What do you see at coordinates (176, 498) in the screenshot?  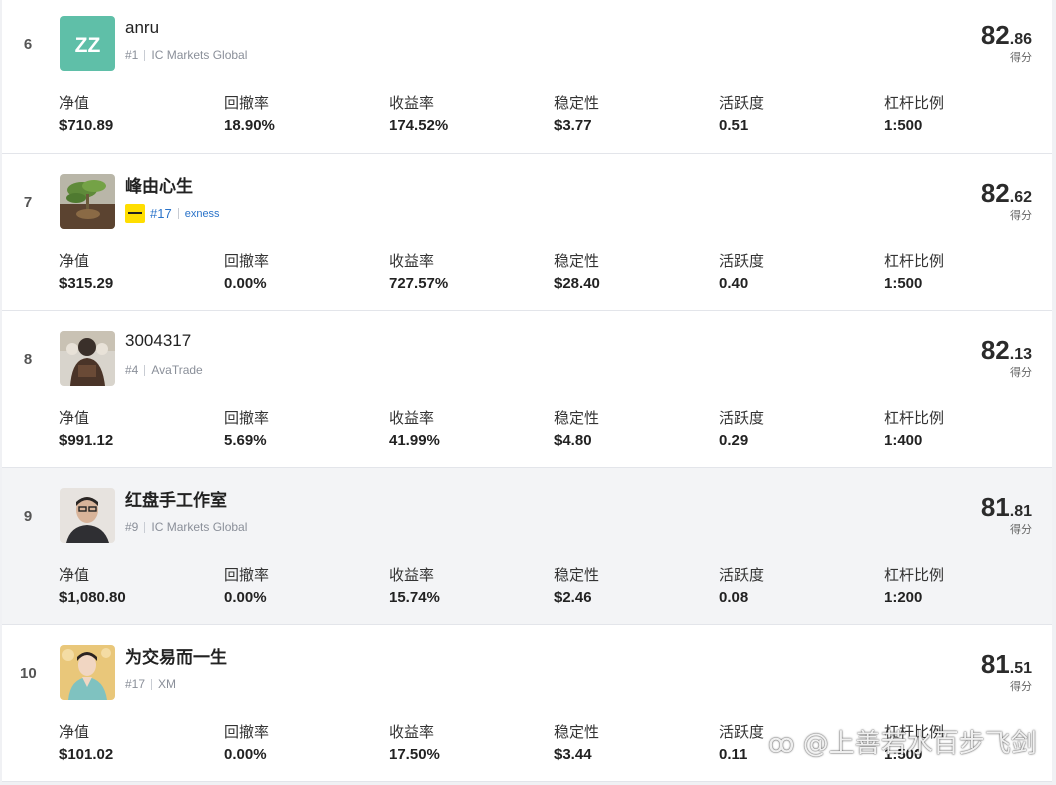 I see `trader-name: 红盘手工作室` at bounding box center [176, 498].